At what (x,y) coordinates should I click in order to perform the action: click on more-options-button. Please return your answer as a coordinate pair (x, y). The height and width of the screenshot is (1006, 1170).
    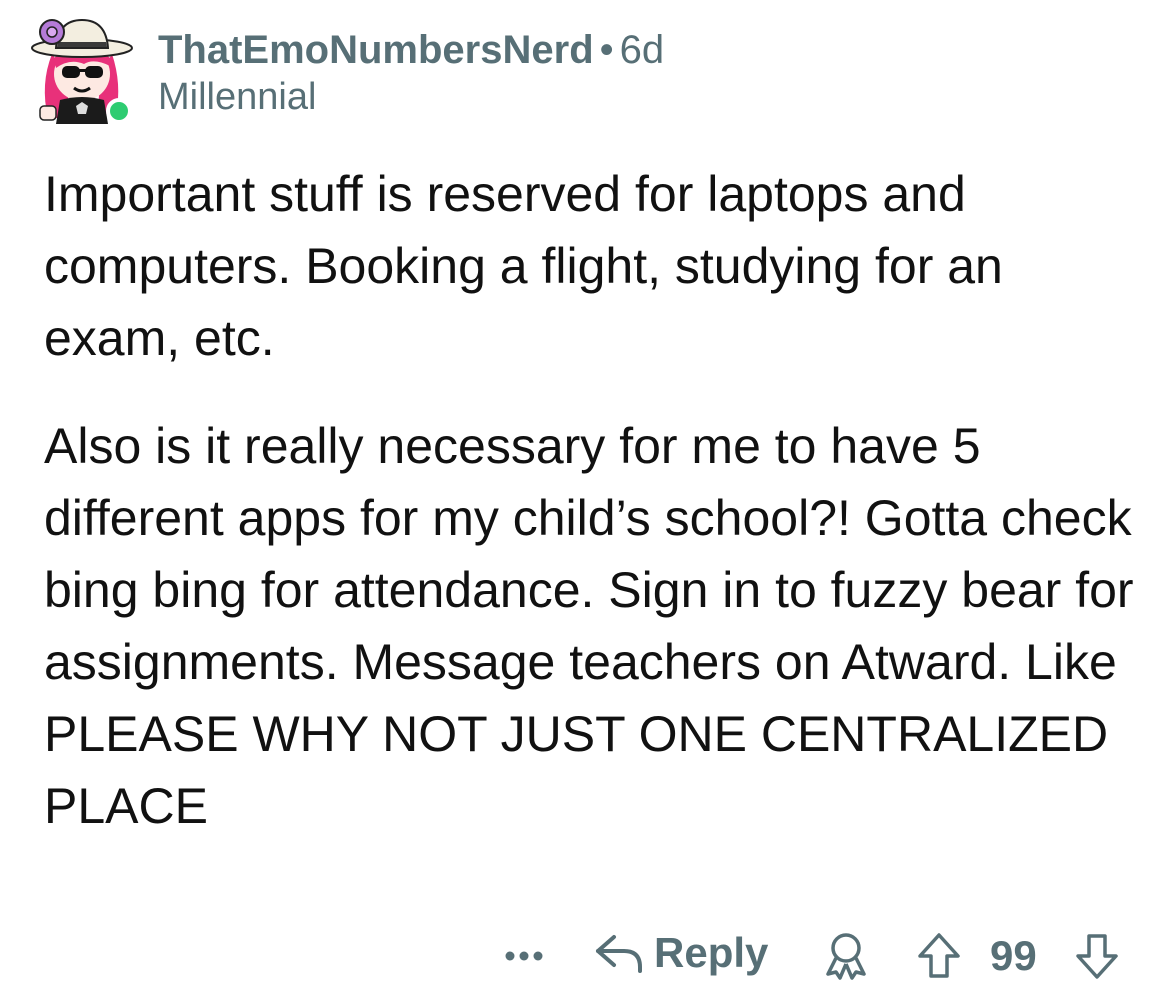
    Looking at the image, I should click on (524, 953).